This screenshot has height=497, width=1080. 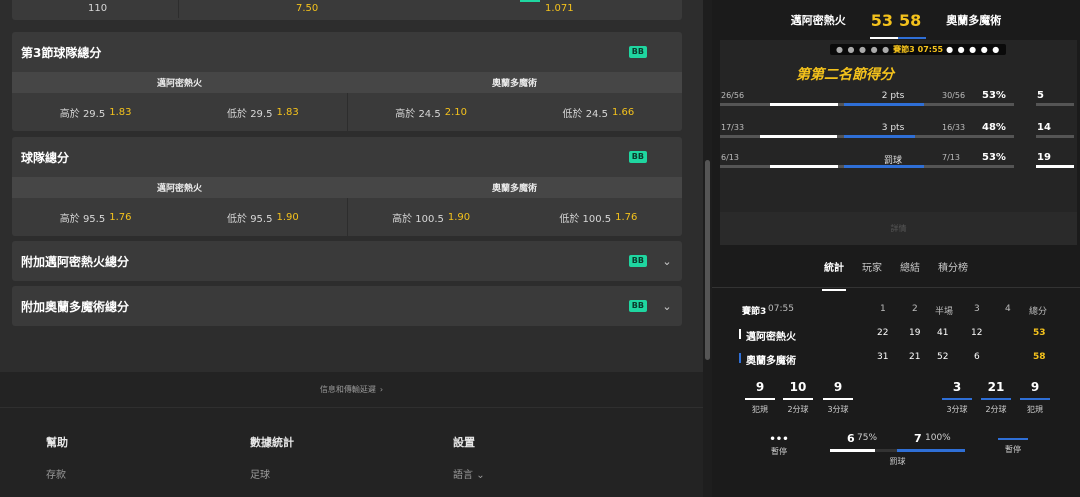 What do you see at coordinates (272, 442) in the screenshot?
I see `footer-heading: 數據統計` at bounding box center [272, 442].